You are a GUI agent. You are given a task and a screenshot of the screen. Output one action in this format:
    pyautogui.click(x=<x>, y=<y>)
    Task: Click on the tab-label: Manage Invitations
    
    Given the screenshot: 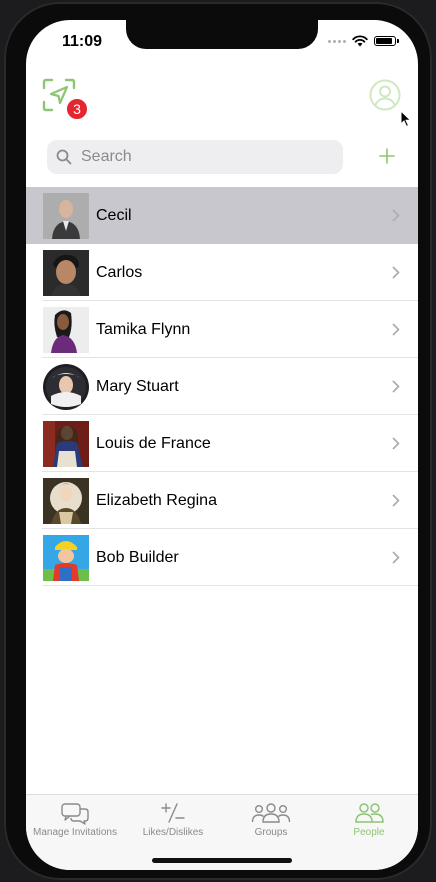 What is the action you would take?
    pyautogui.click(x=75, y=832)
    